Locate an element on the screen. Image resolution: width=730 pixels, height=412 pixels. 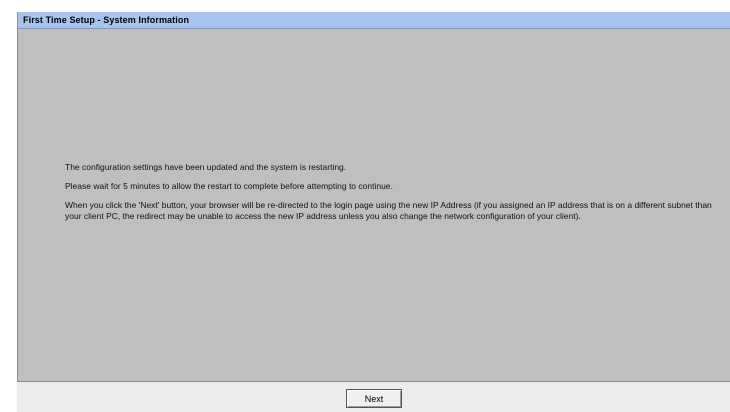
page-title: First Time Setup - System Information is located at coordinates (106, 20).